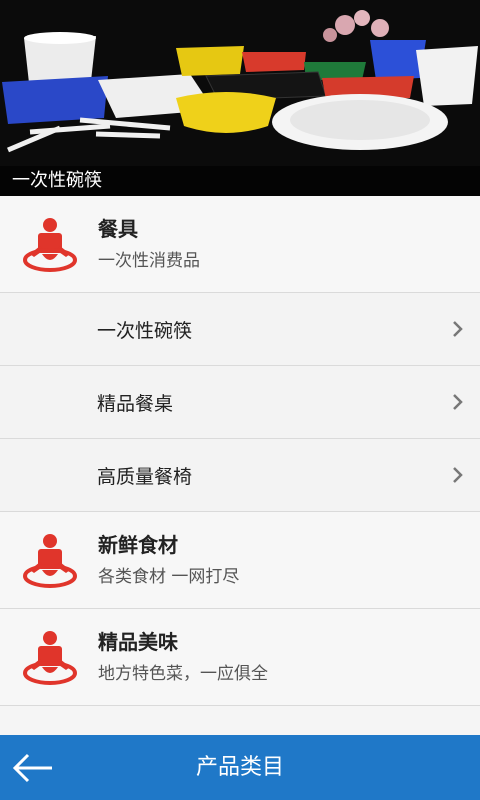 This screenshot has height=800, width=480. I want to click on category-title: 新鲜食材, so click(138, 545).